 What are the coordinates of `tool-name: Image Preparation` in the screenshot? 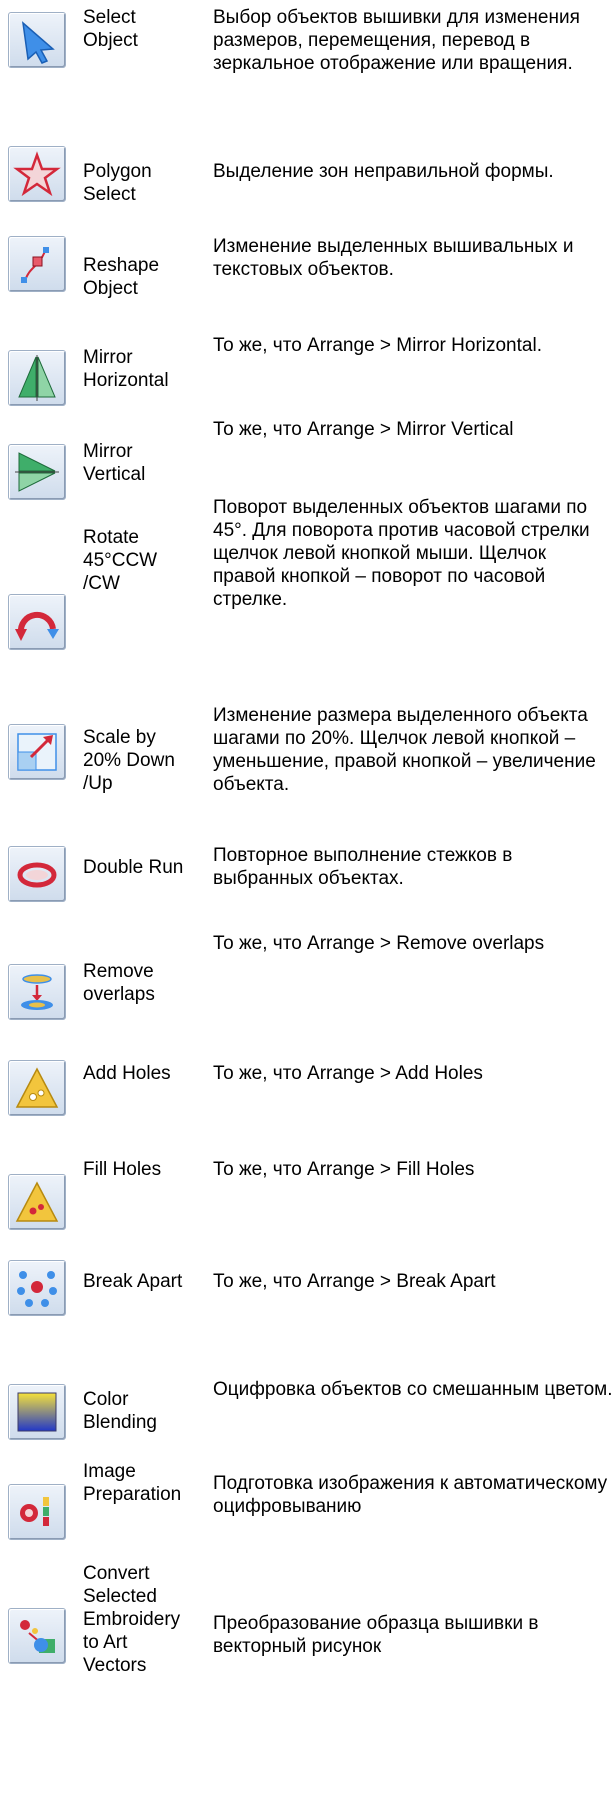 It's located at (132, 1483).